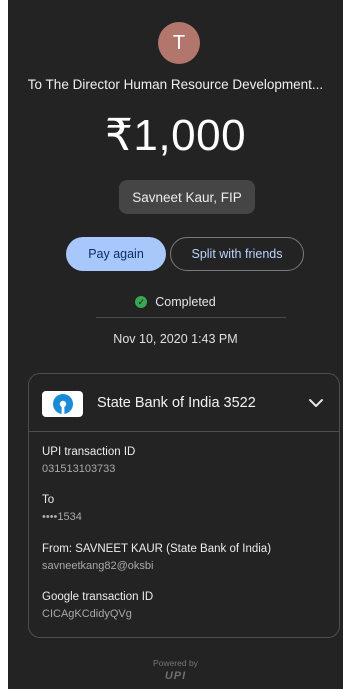 Image resolution: width=351 pixels, height=689 pixels. Describe the element at coordinates (175, 135) in the screenshot. I see `payment-amount: ₹1,000` at that location.